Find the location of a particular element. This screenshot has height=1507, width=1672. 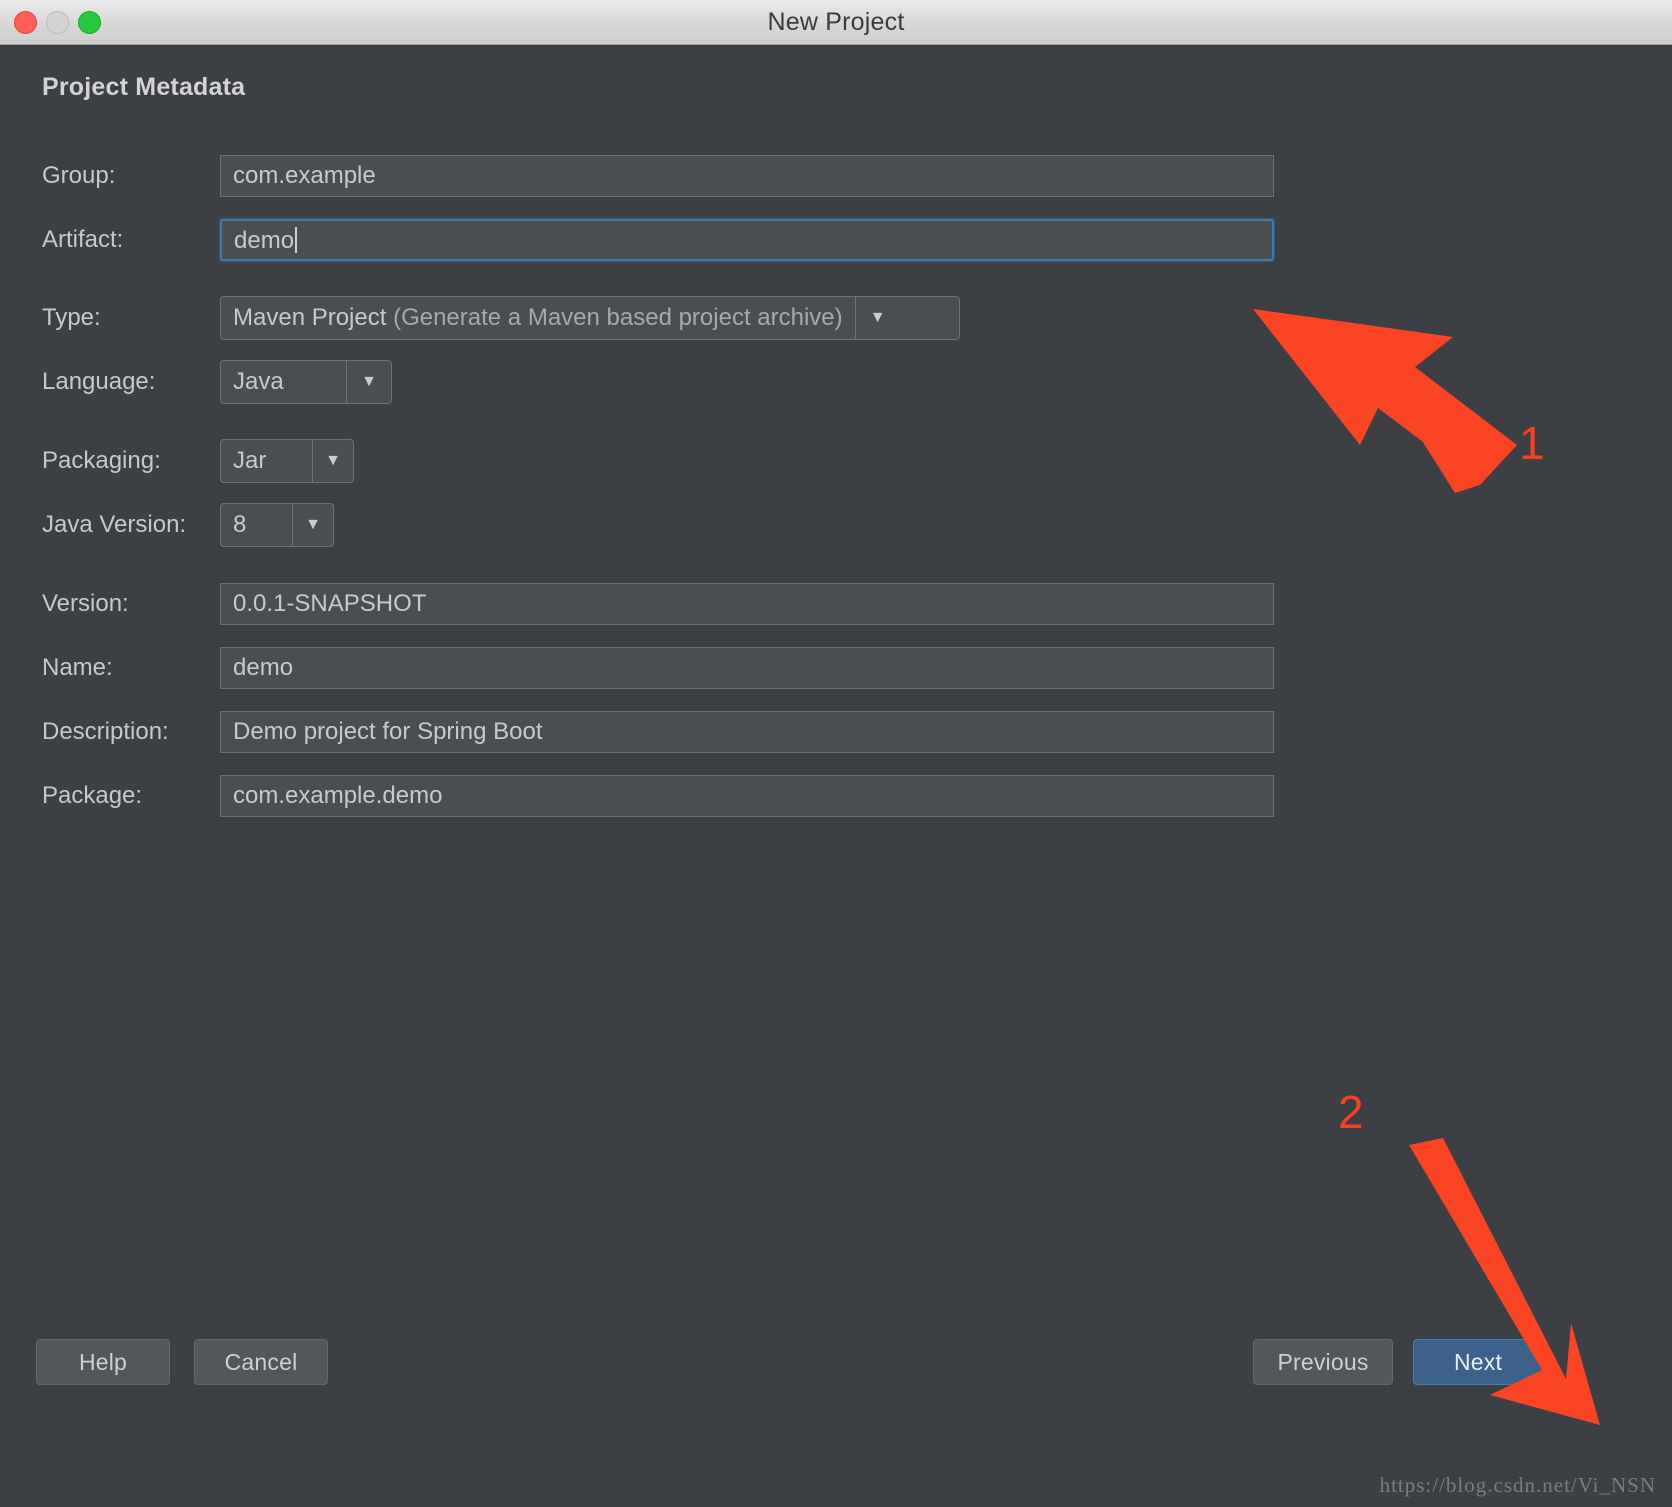

form-row-group: Group: com.example is located at coordinates (658, 176).